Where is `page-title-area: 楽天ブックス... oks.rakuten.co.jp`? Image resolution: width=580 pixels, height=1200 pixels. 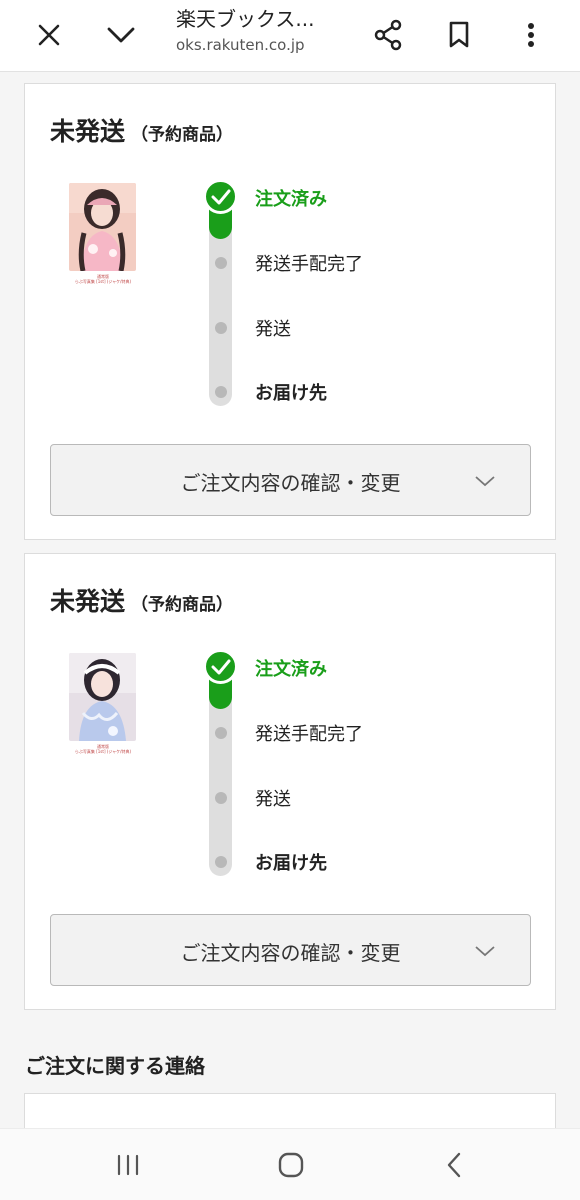
page-title-area: 楽天ブックス... oks.rakuten.co.jp is located at coordinates (261, 31).